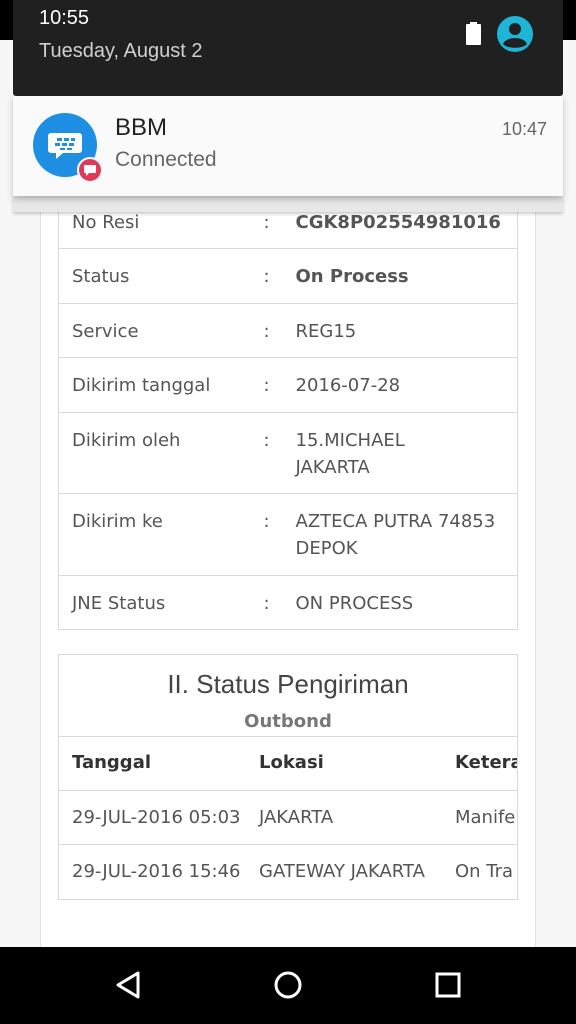 The width and height of the screenshot is (576, 1024). What do you see at coordinates (406, 534) in the screenshot?
I see `recipient-value: AZTECA PUTRA 74853 DEPOK` at bounding box center [406, 534].